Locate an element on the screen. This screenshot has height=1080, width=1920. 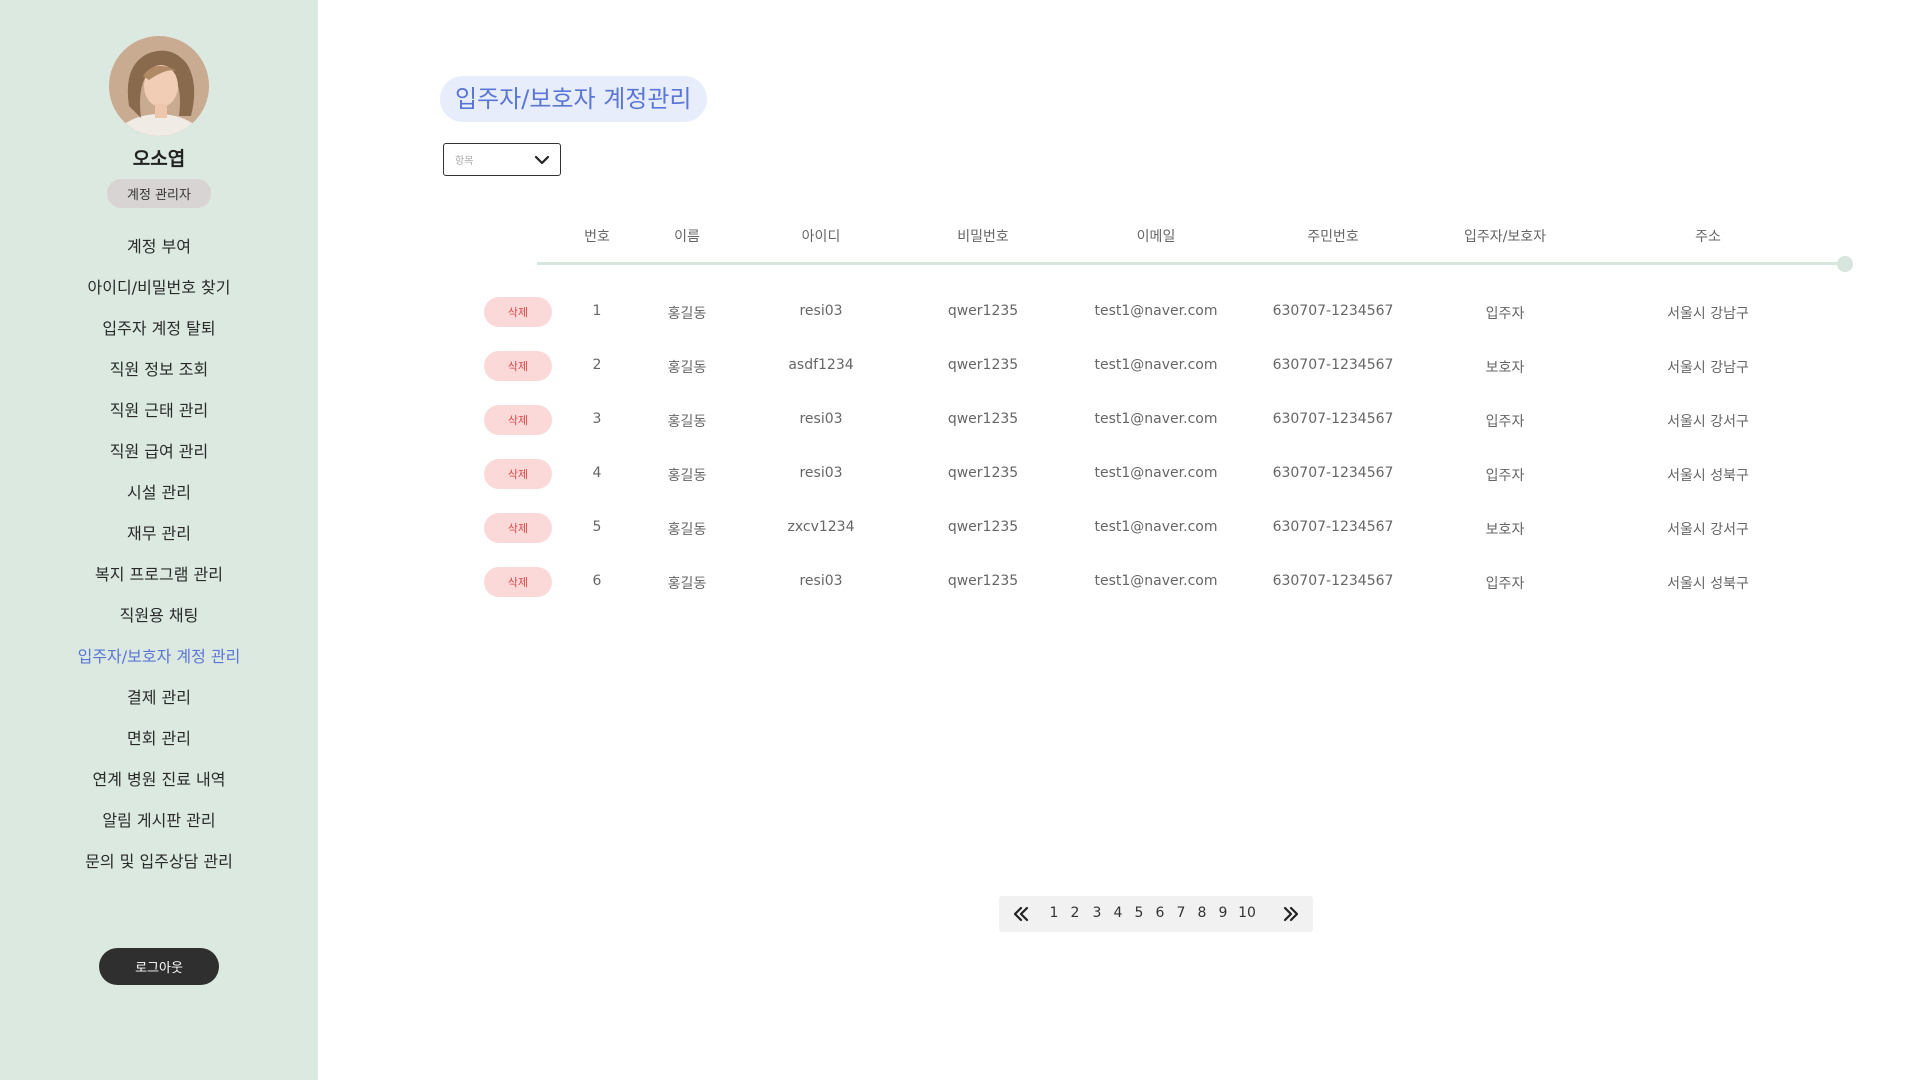
header-divider-dot is located at coordinates (1845, 264).